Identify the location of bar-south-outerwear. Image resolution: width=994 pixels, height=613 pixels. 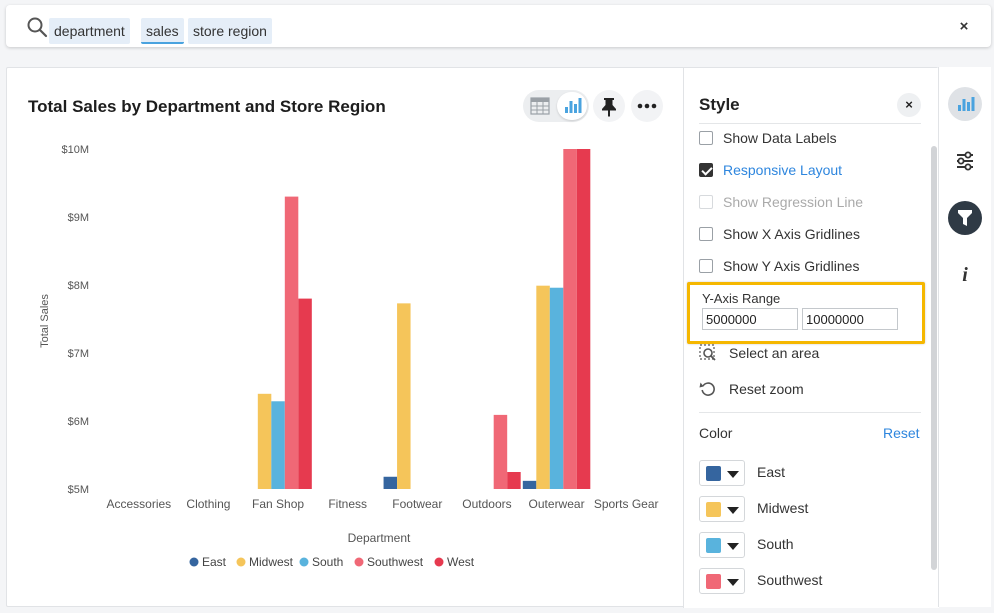
(556, 388).